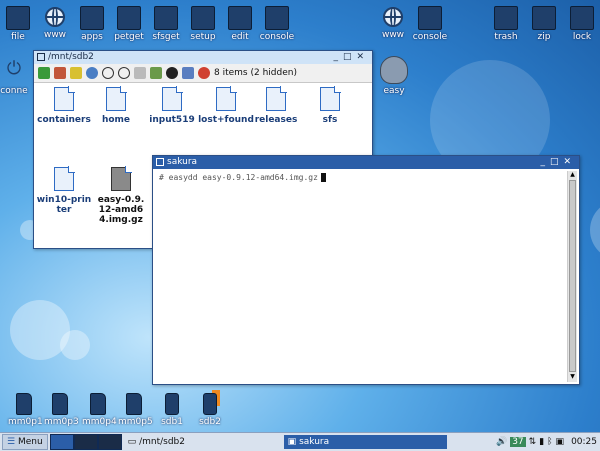 This screenshot has width=600, height=451. I want to click on plug-icon: ⏻, so click(14, 68).